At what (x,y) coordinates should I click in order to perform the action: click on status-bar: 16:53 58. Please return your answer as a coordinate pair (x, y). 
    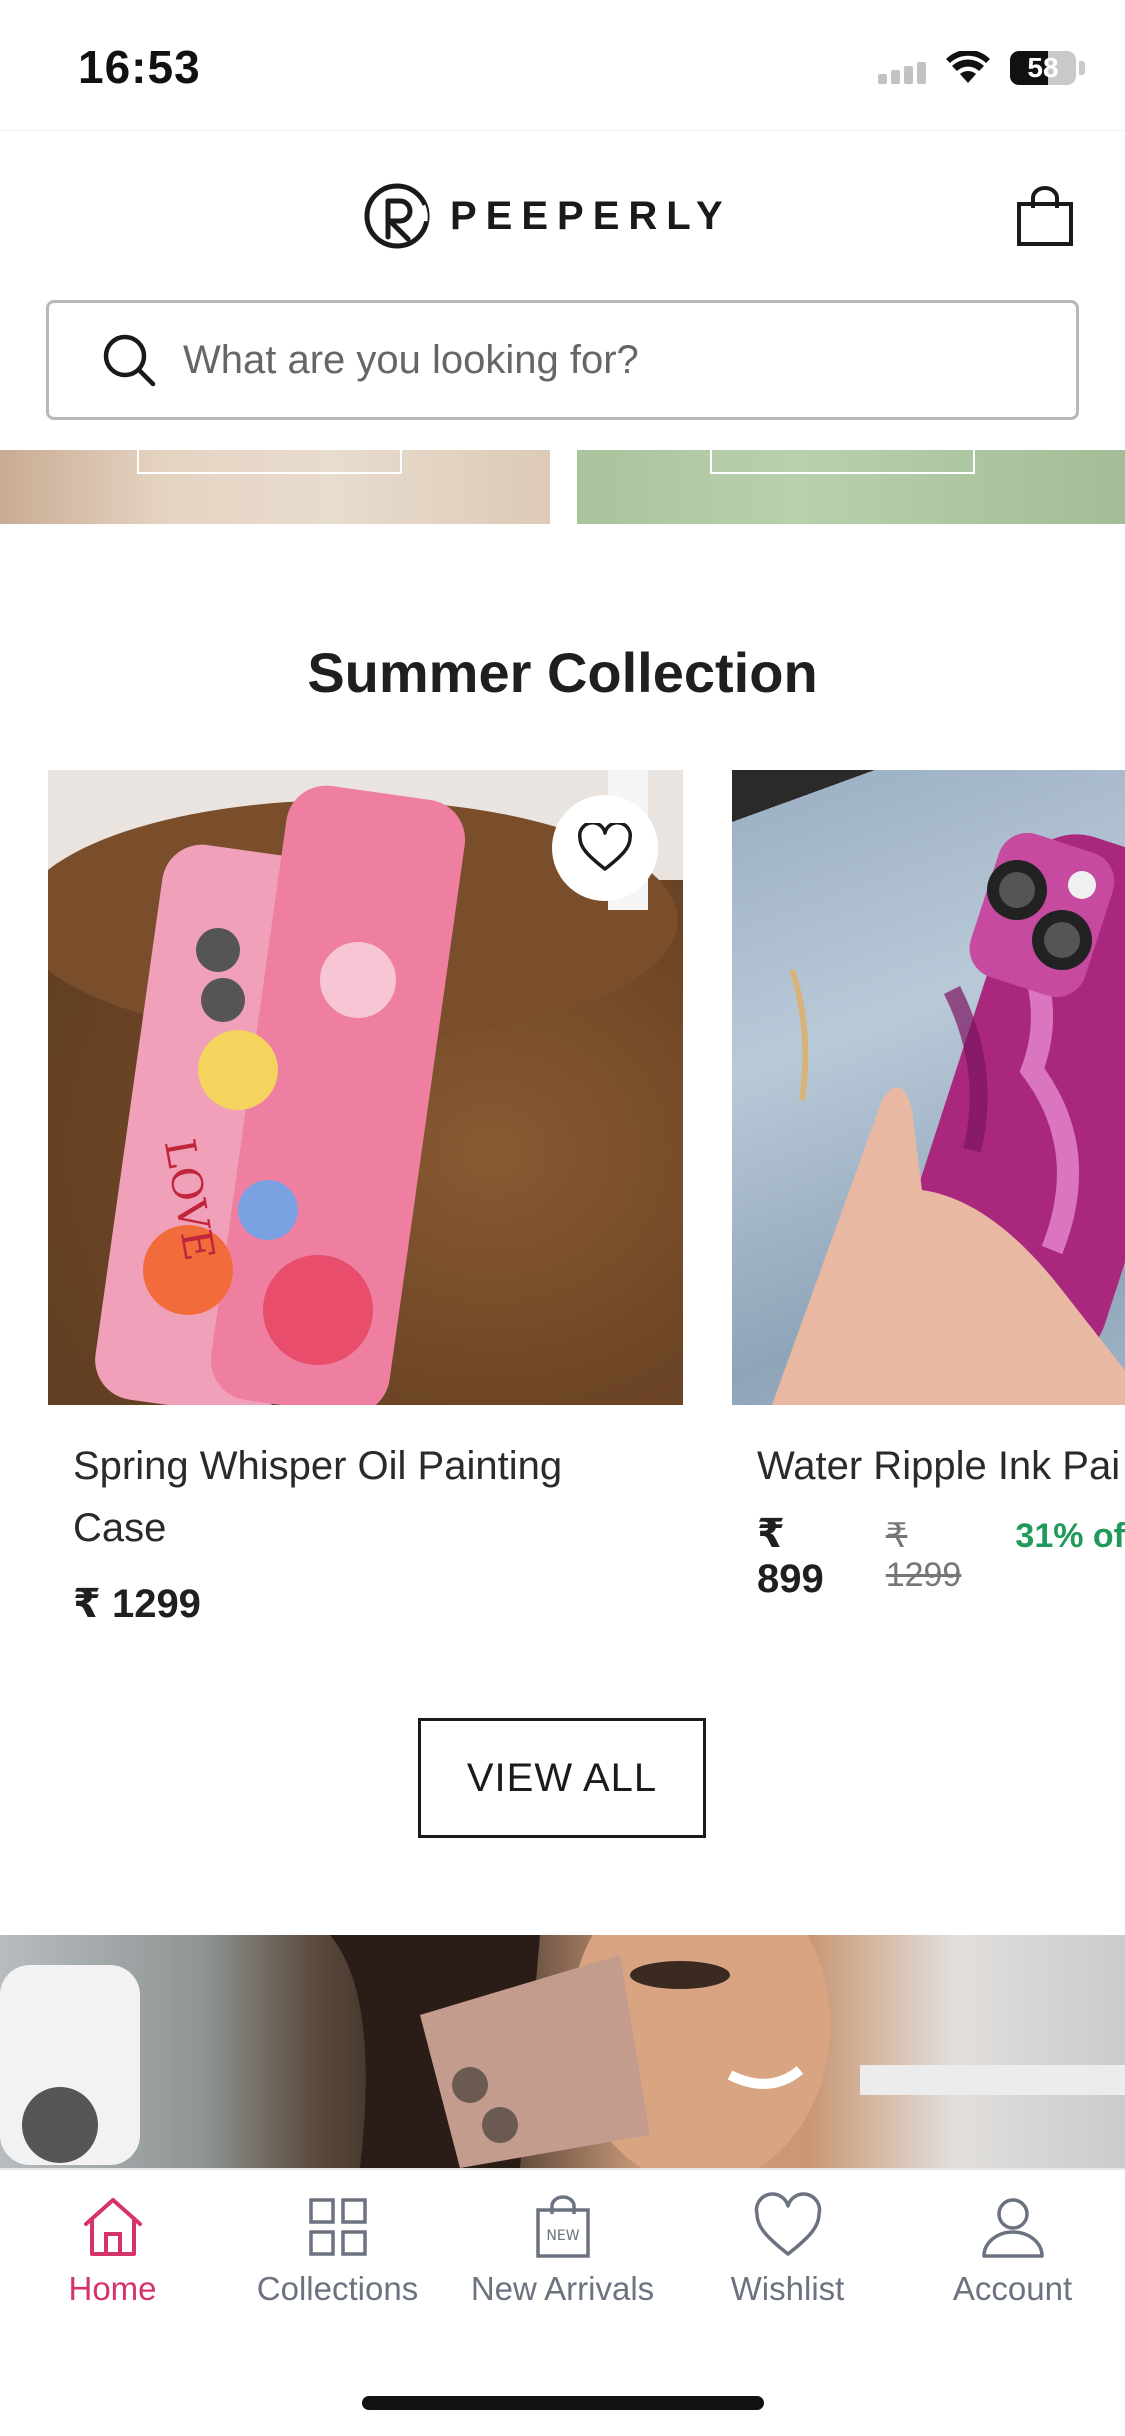
    Looking at the image, I should click on (562, 65).